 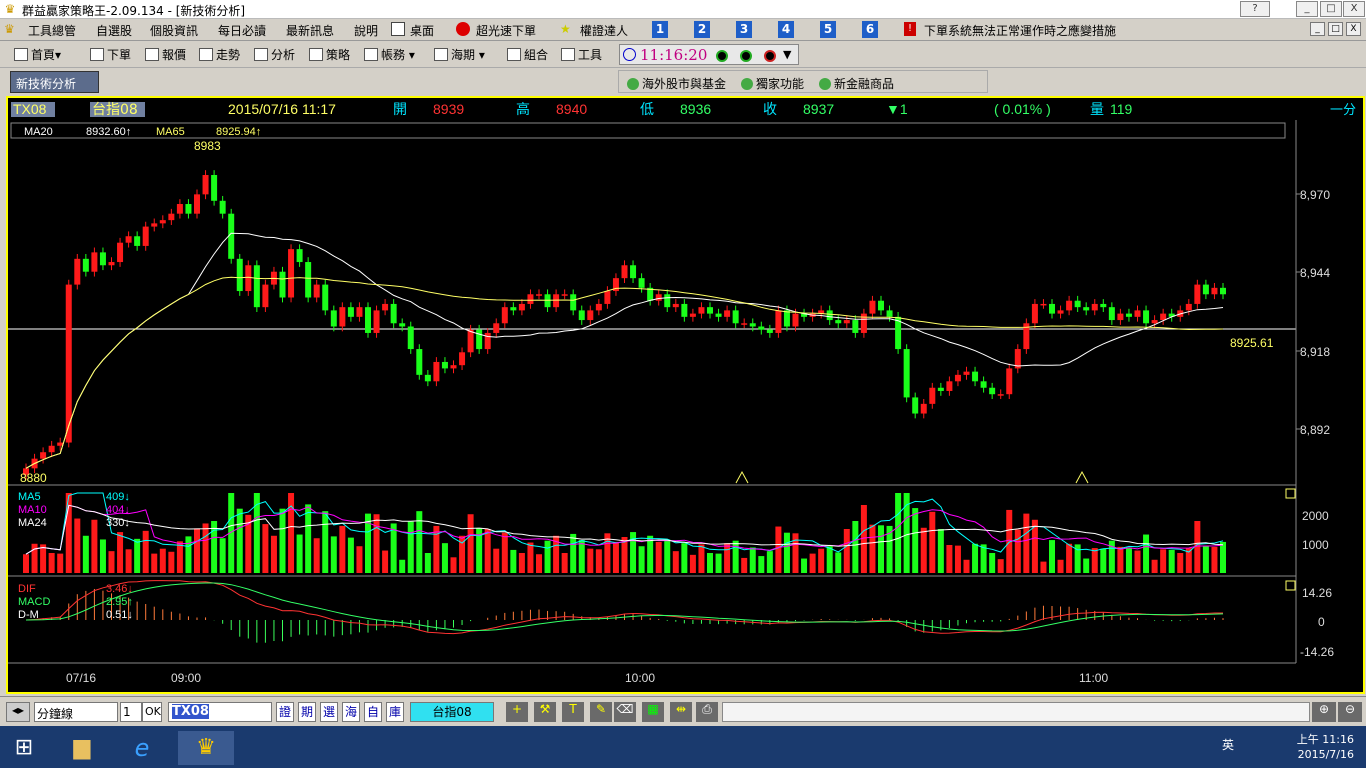 What do you see at coordinates (581, 54) in the screenshot?
I see `tools-button: 工具` at bounding box center [581, 54].